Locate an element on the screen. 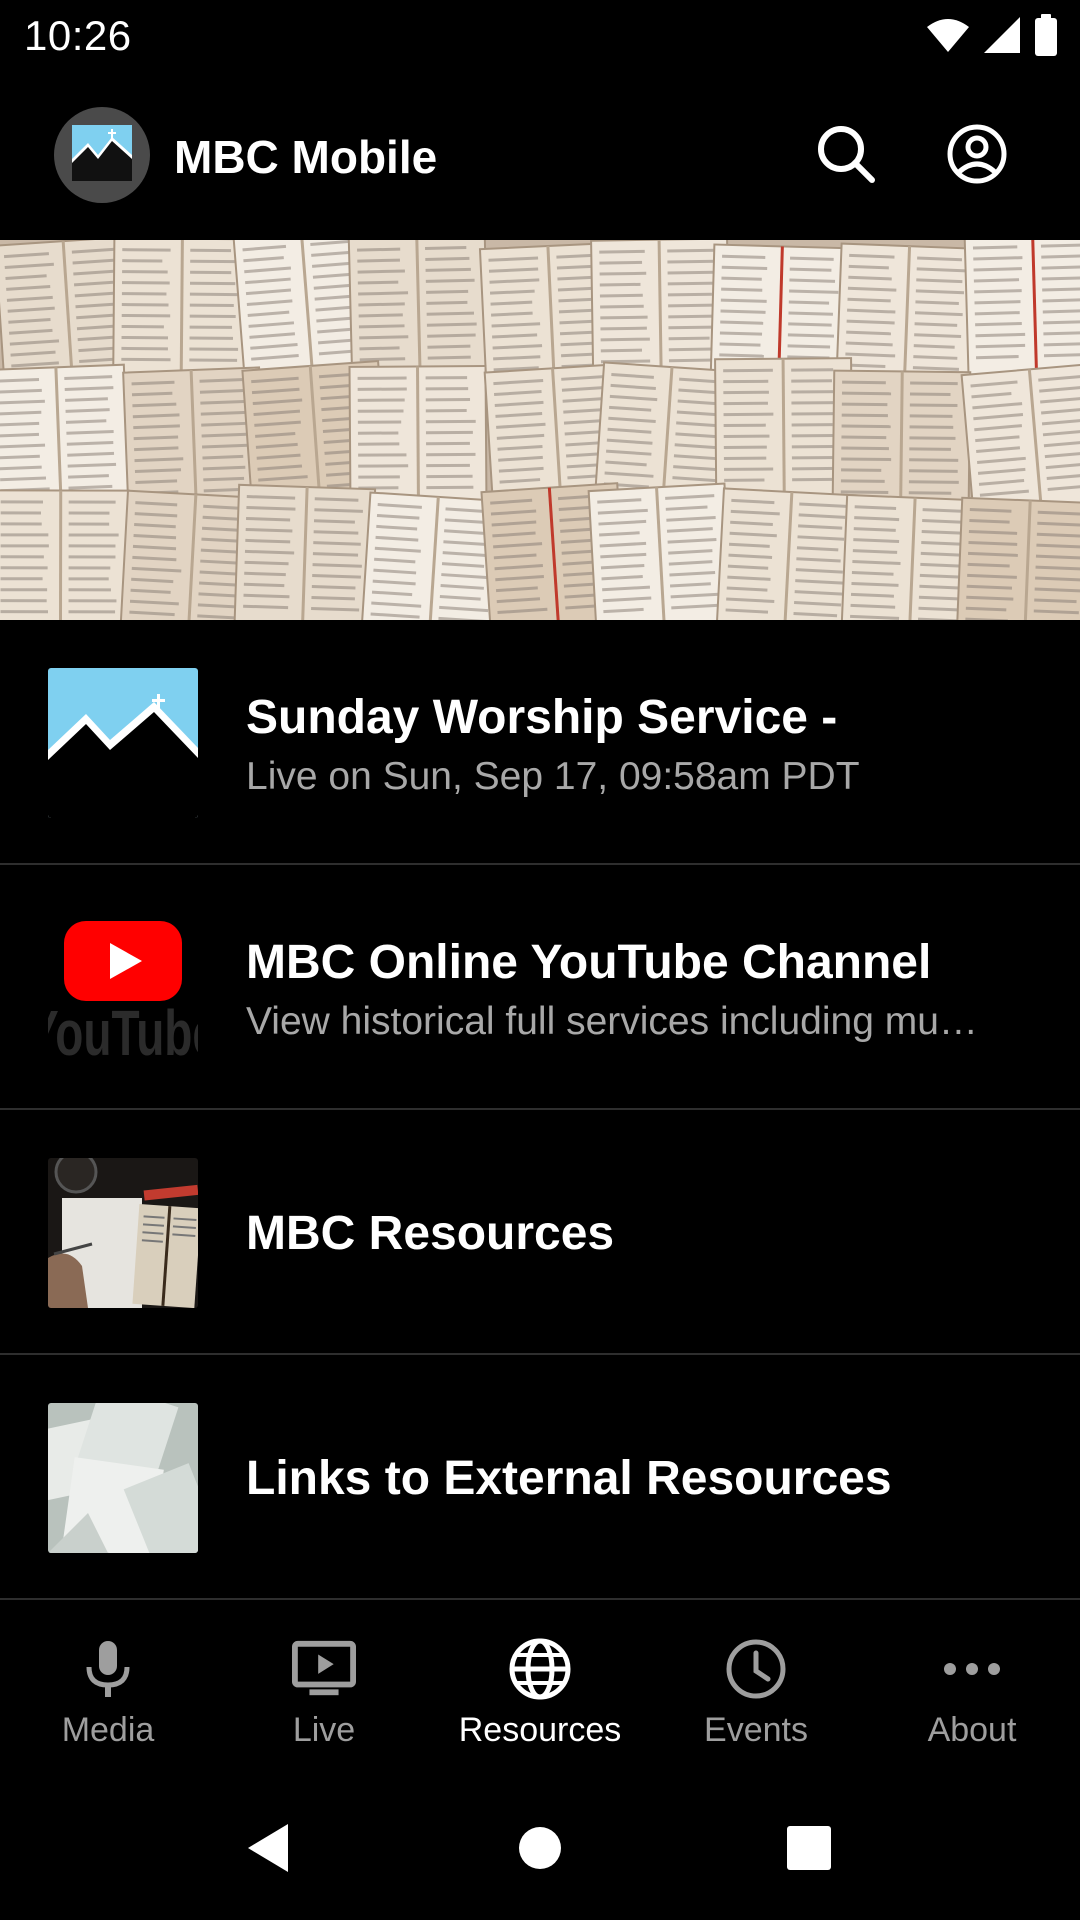 This screenshot has width=1080, height=1920. nav-item-media: Media is located at coordinates (108, 1692).